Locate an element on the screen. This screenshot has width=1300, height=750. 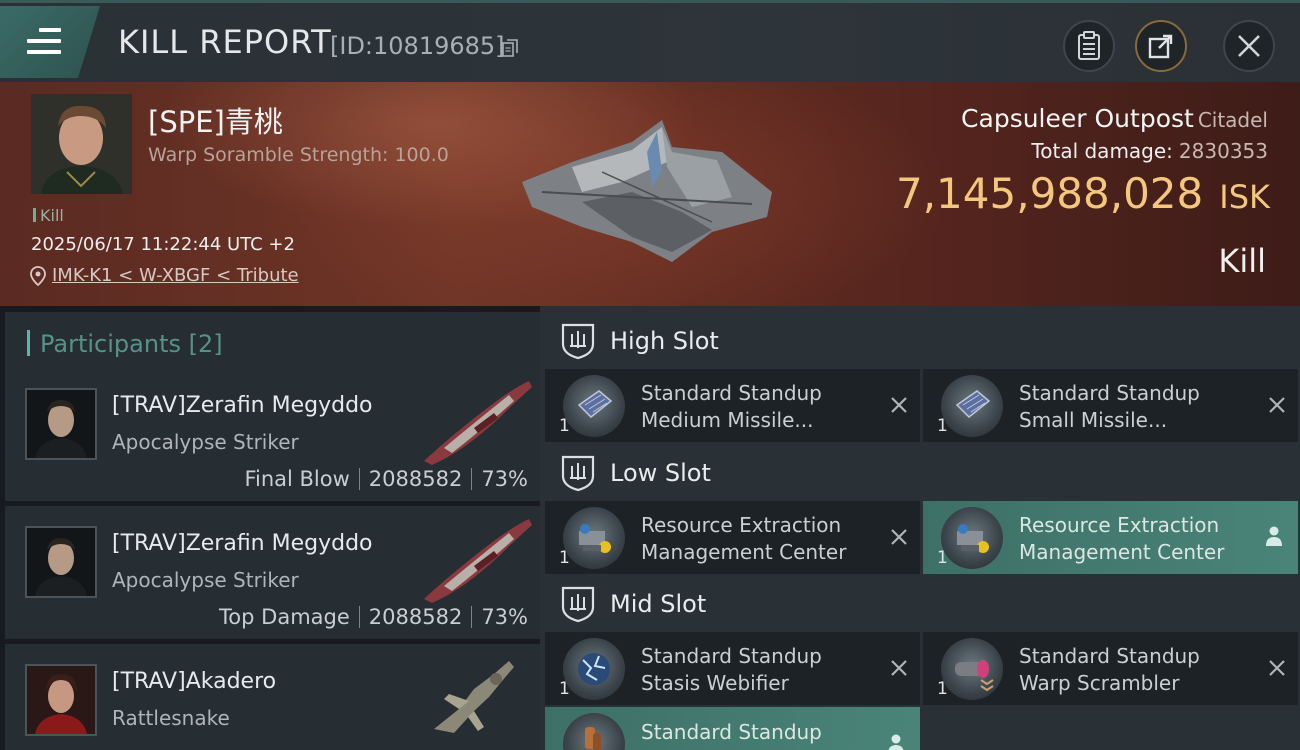
slot-label: Low Slot is located at coordinates (660, 473).